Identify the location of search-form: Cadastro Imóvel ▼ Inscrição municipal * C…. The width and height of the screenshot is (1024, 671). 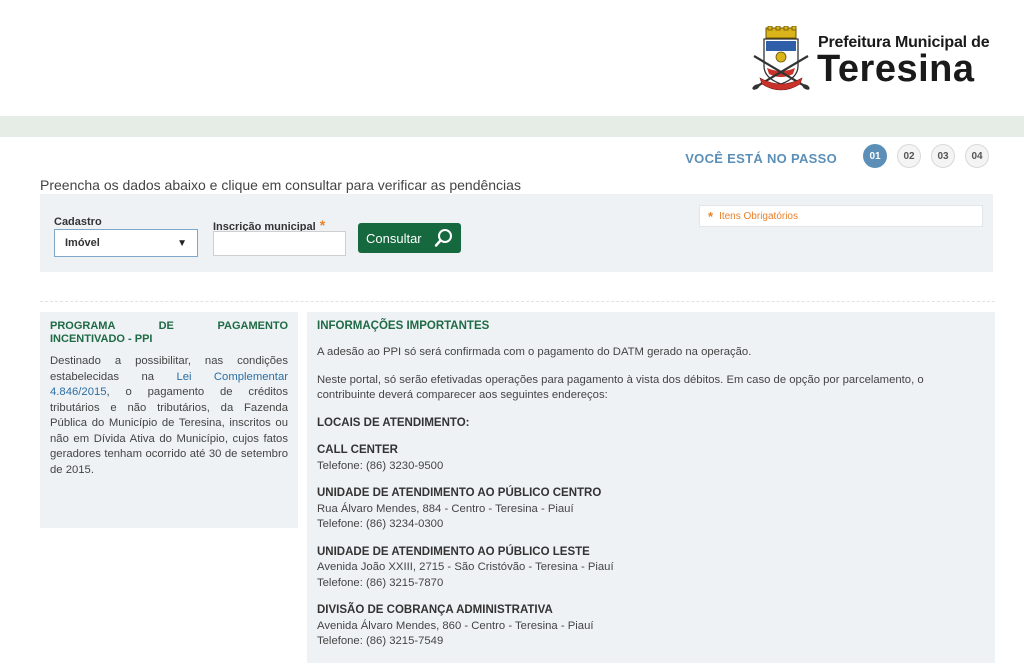
(516, 233).